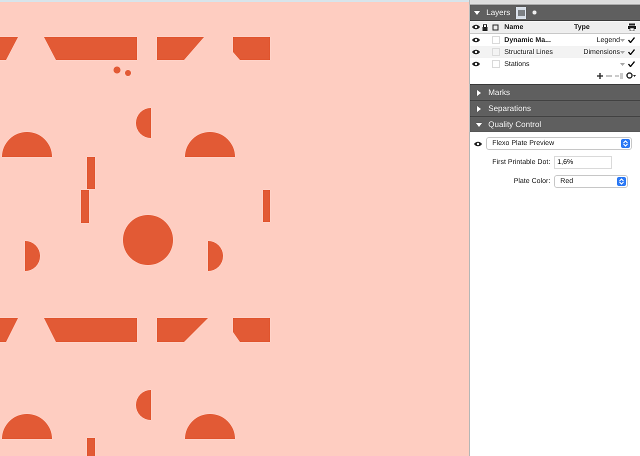 The image size is (640, 456). What do you see at coordinates (496, 27) in the screenshot?
I see `frame-icon` at bounding box center [496, 27].